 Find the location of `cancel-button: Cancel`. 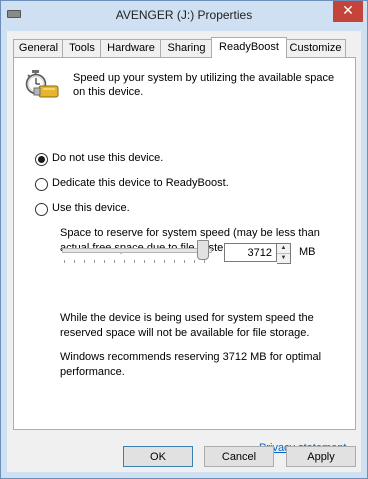

cancel-button: Cancel is located at coordinates (239, 456).